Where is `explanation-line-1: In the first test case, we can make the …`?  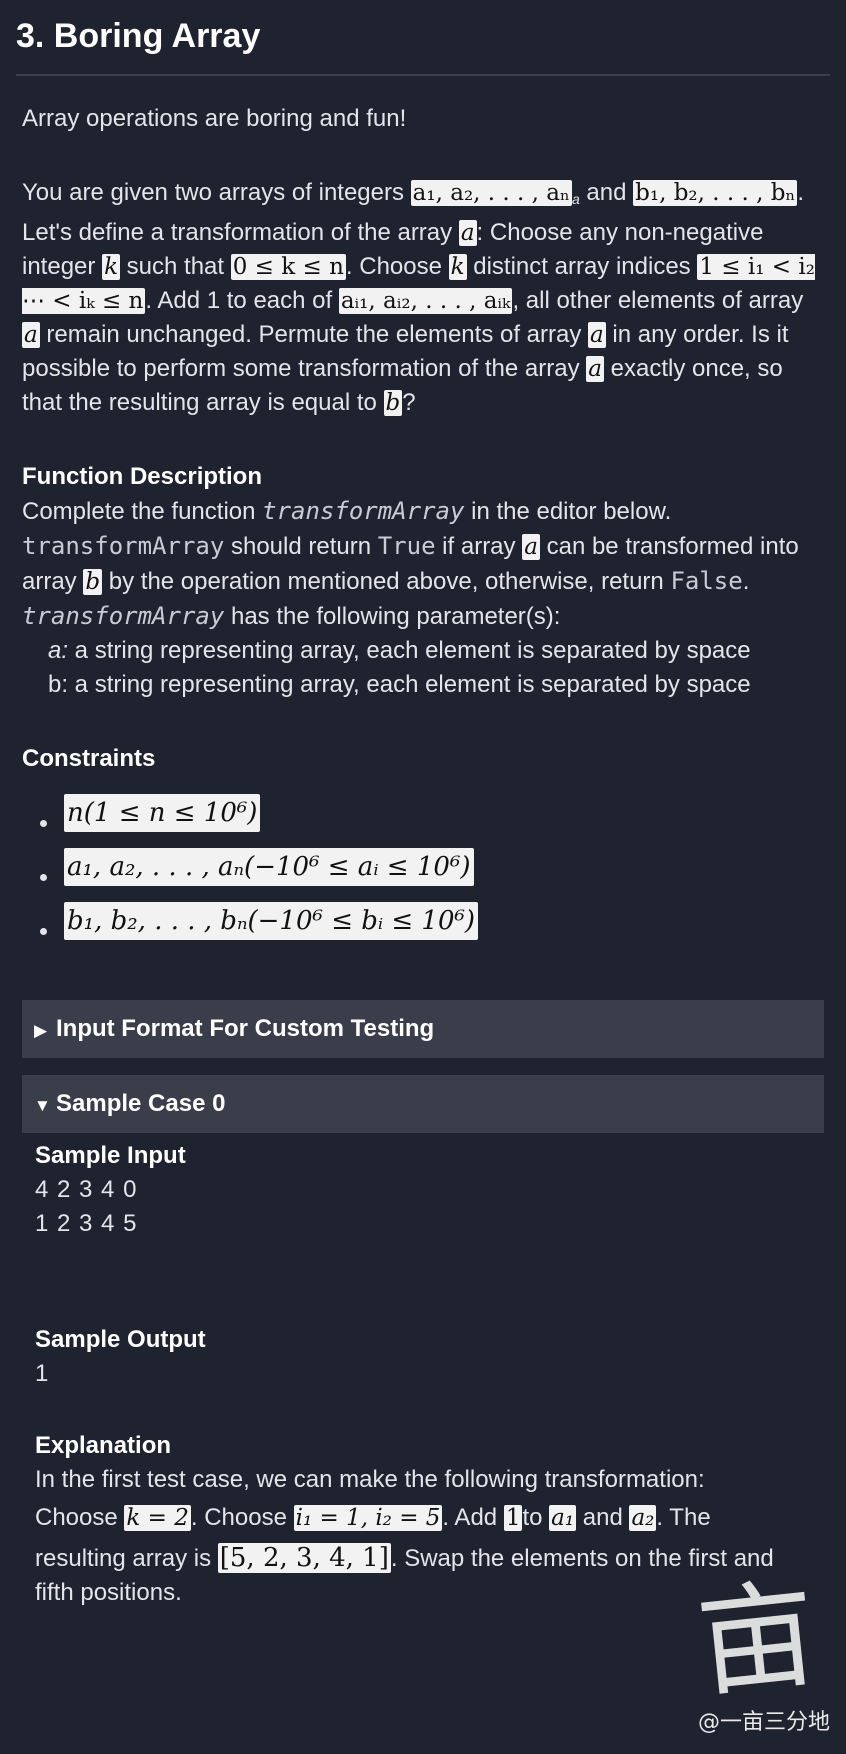
explanation-line-1: In the first test case, we can make the … is located at coordinates (370, 1479).